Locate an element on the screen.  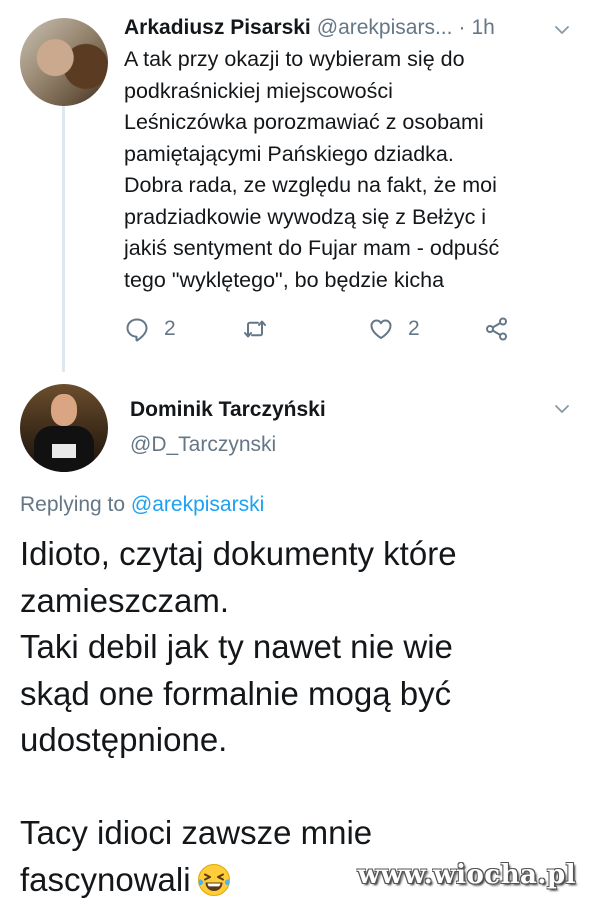
avatar-photo-print is located at coordinates (64, 451).